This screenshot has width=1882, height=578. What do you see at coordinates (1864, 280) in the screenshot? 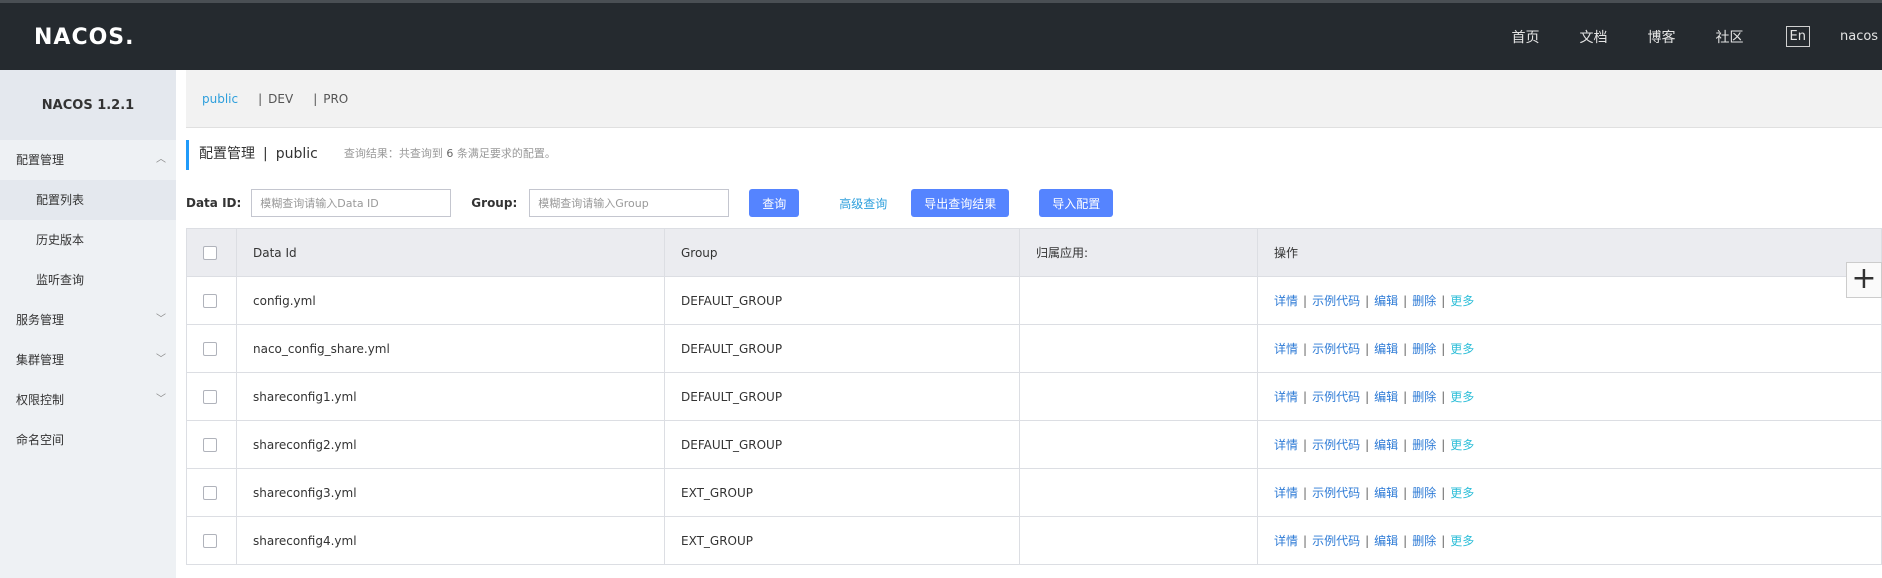
I see `add-config-button: +` at bounding box center [1864, 280].